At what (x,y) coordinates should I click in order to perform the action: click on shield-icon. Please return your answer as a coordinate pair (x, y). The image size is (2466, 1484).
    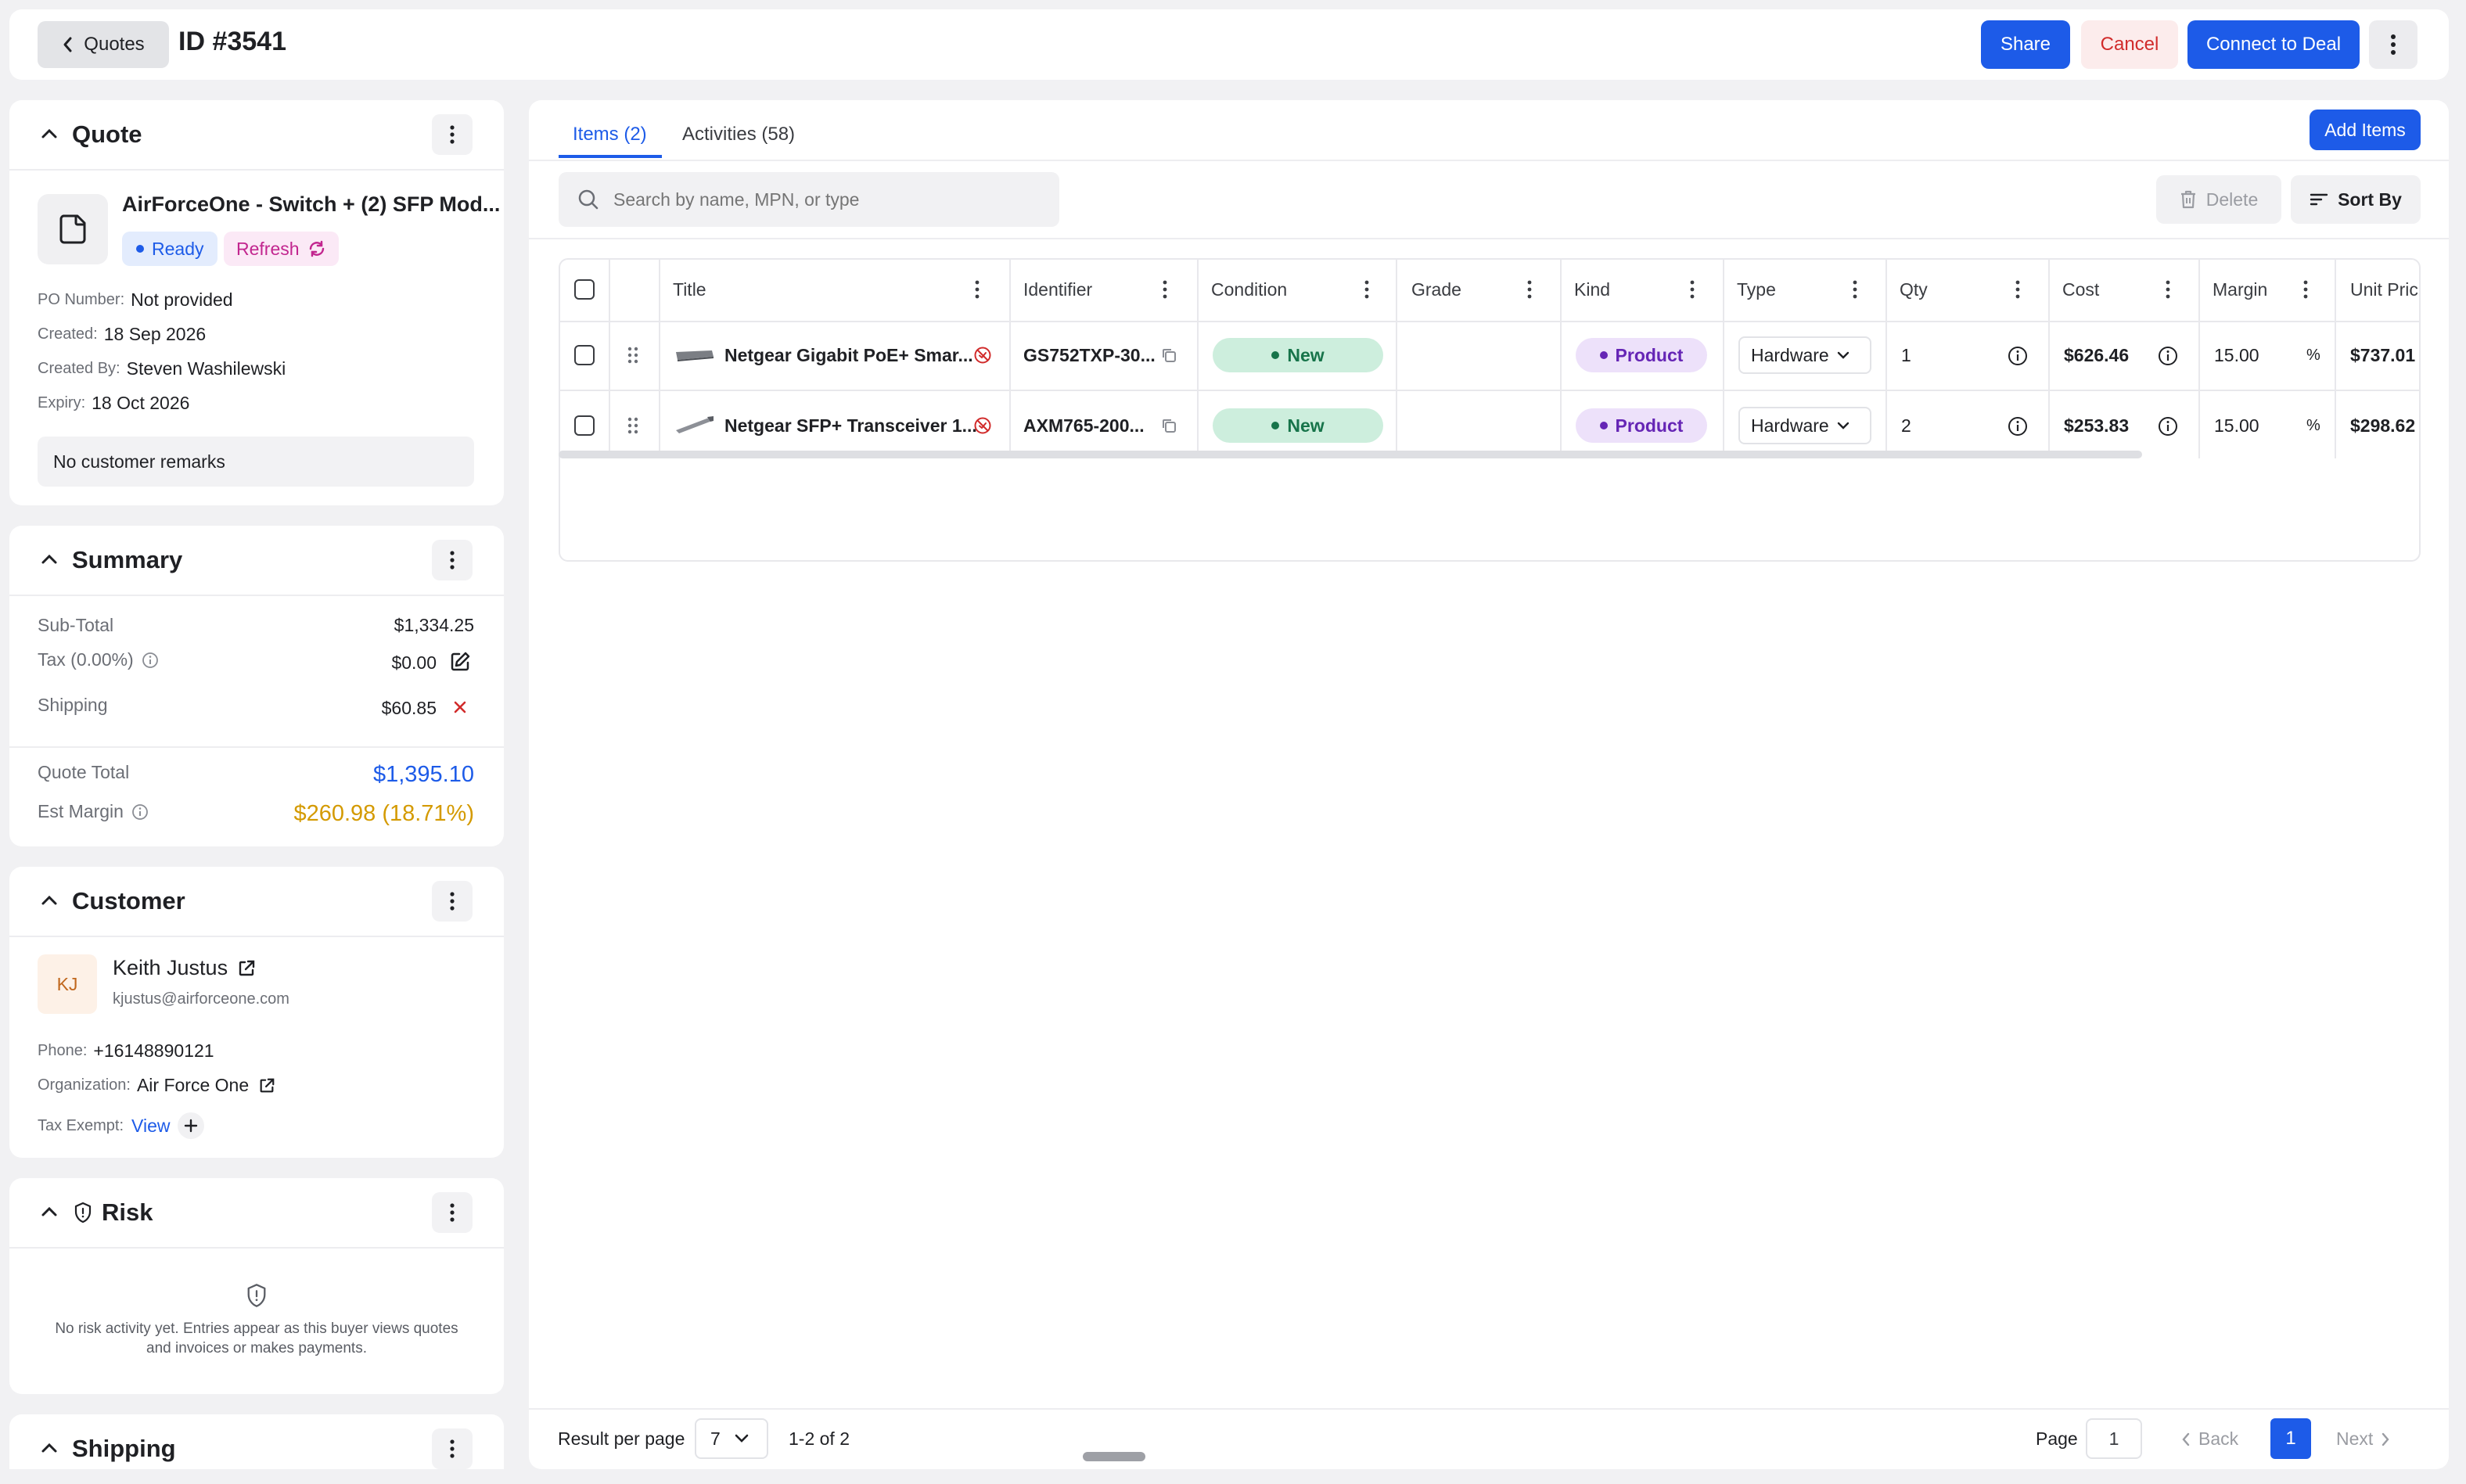
    Looking at the image, I should click on (257, 1297).